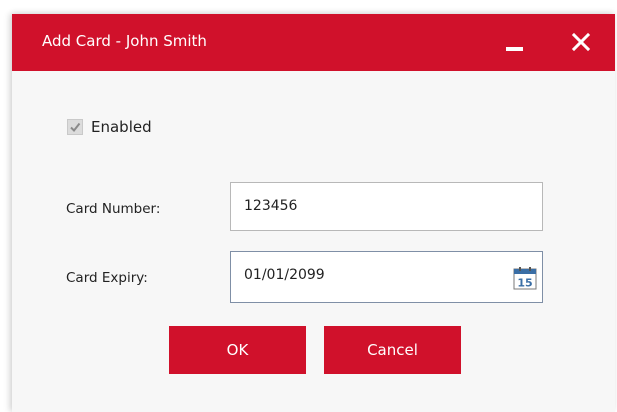  I want to click on ok-button: OK, so click(237, 350).